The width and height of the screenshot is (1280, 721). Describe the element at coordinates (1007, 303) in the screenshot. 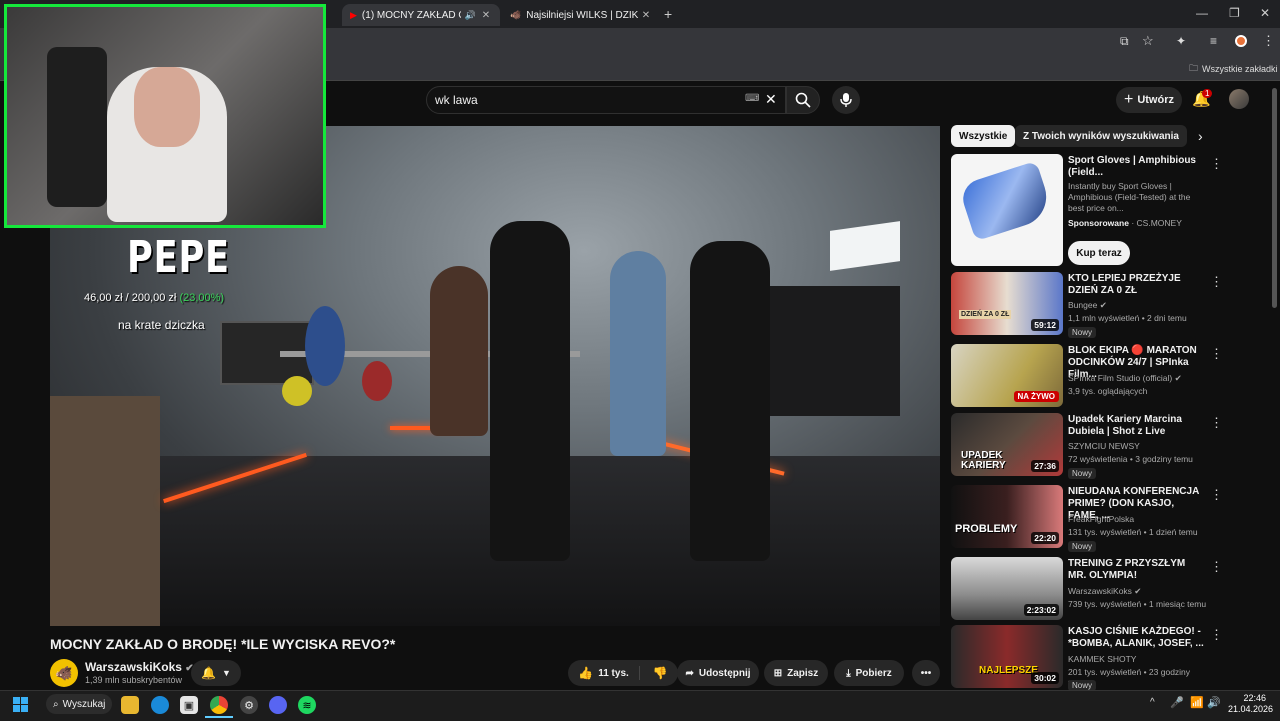

I see `video-thumbnail: DZIEŃ ZA 0 ZŁ 59:12` at that location.